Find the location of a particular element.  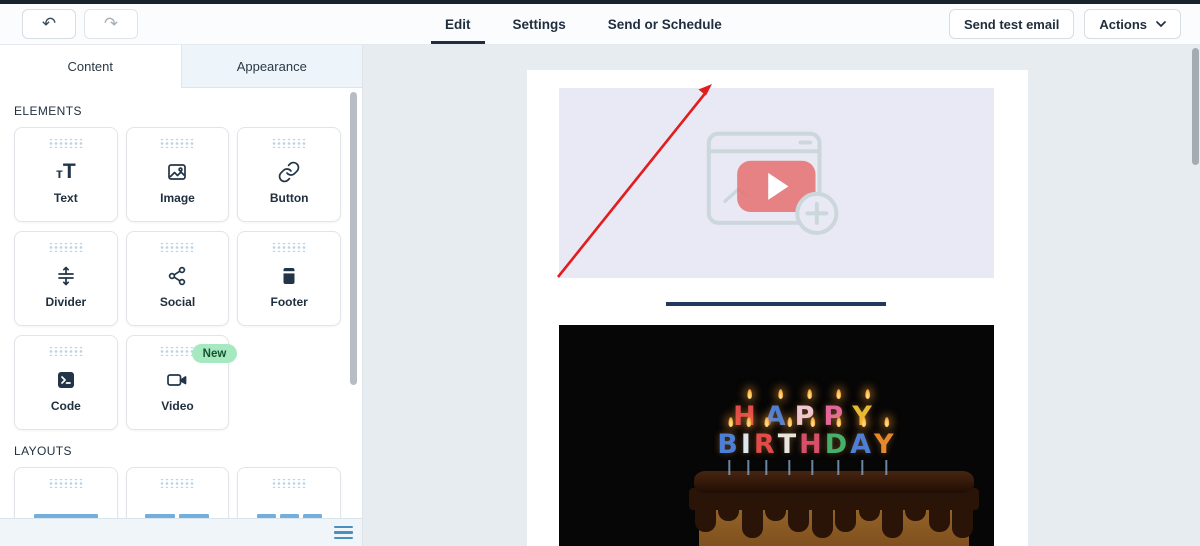

tab-send-or-schedule: Send or Schedule is located at coordinates (665, 24).